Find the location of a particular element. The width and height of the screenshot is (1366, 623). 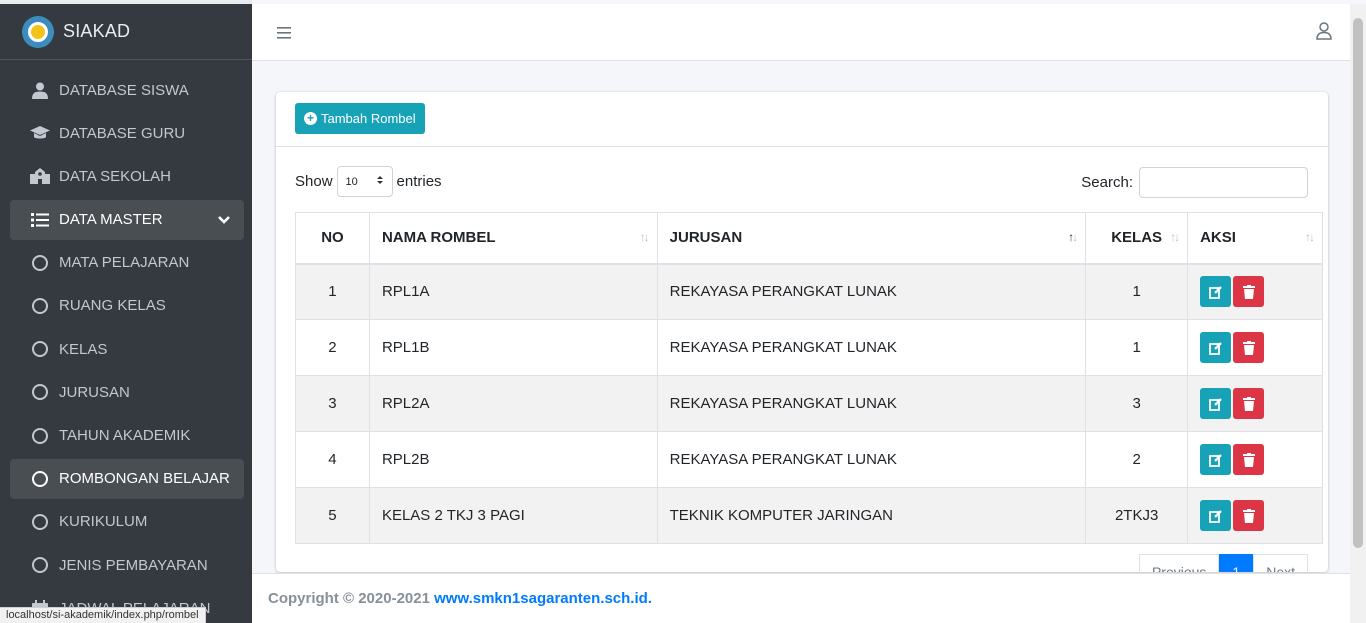

sidebar-item-database-siswa: DATABASE SISWA is located at coordinates (127, 90).